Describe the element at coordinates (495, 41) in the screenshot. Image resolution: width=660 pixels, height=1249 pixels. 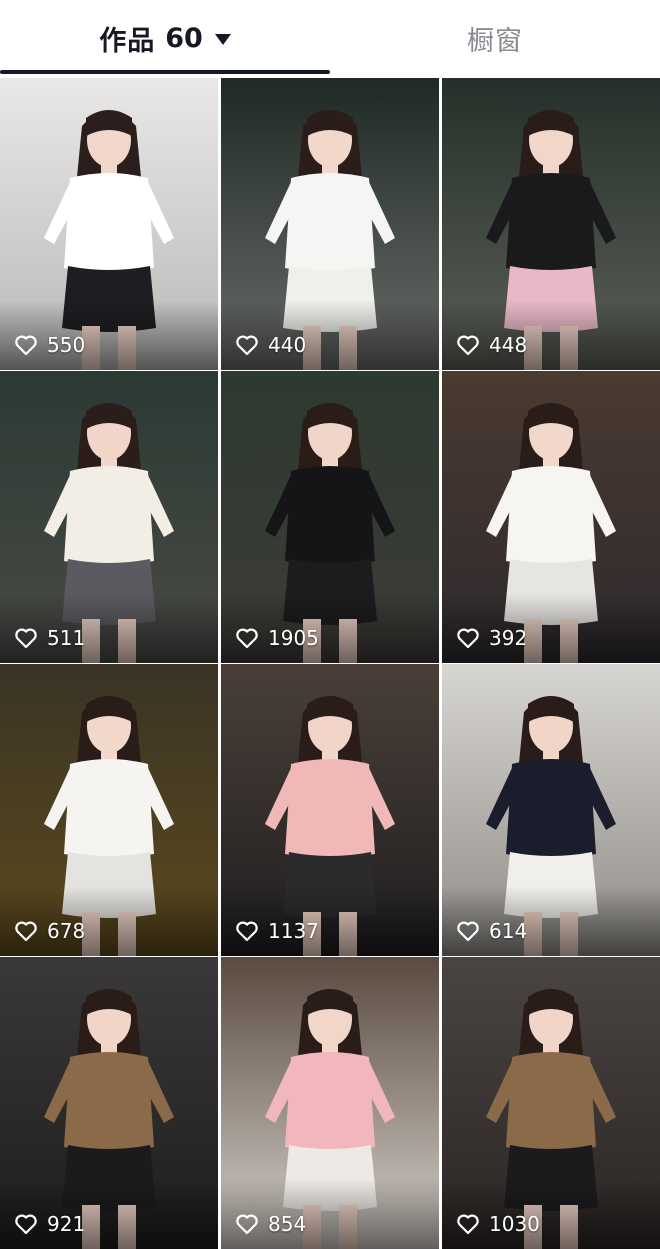
I see `tab-shop-label: 橱窗` at that location.